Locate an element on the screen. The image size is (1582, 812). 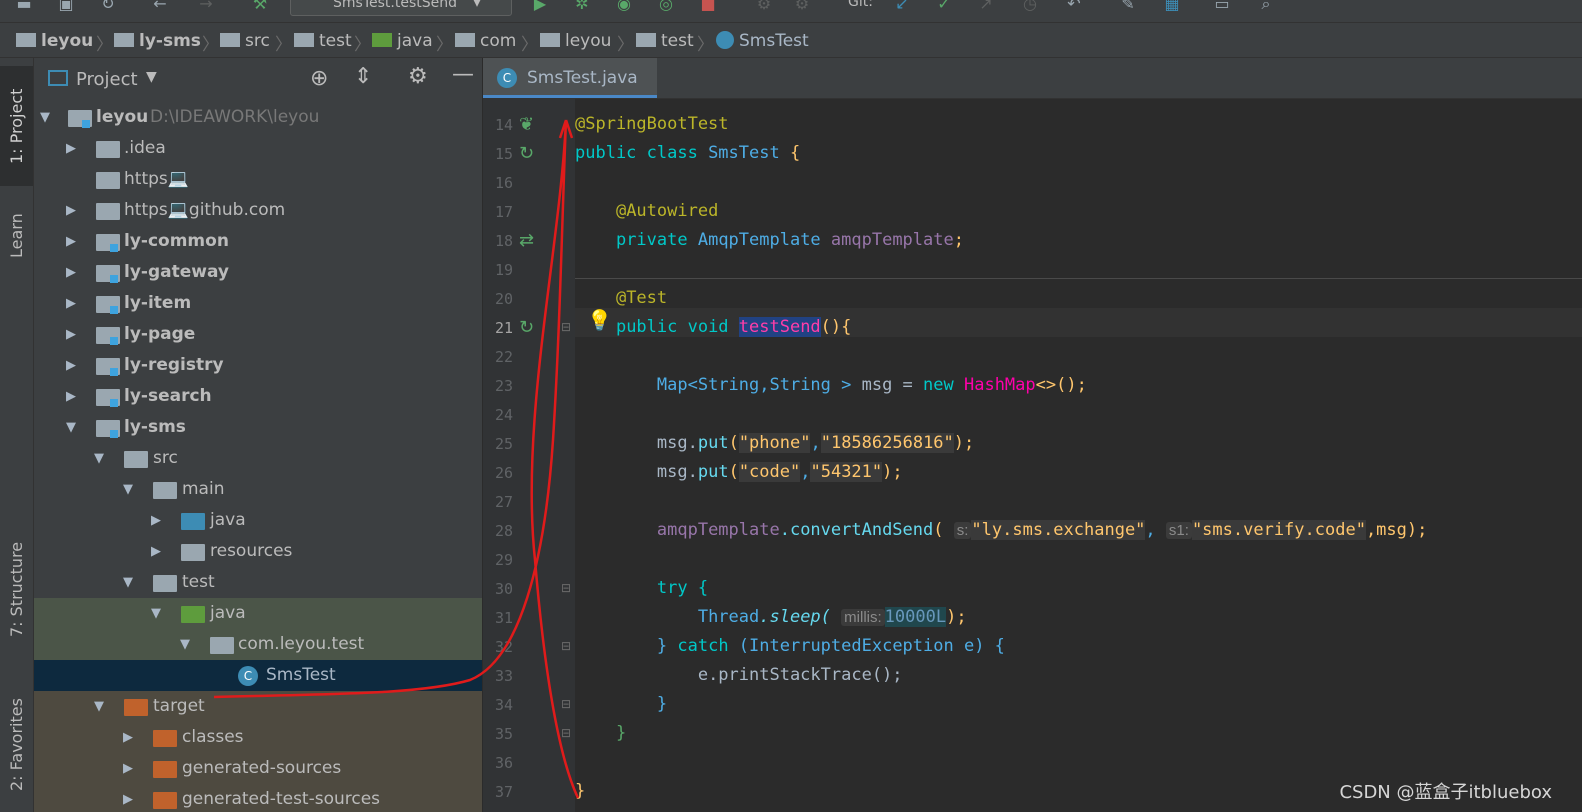
build-icon: ⚒ is located at coordinates (260, 7).